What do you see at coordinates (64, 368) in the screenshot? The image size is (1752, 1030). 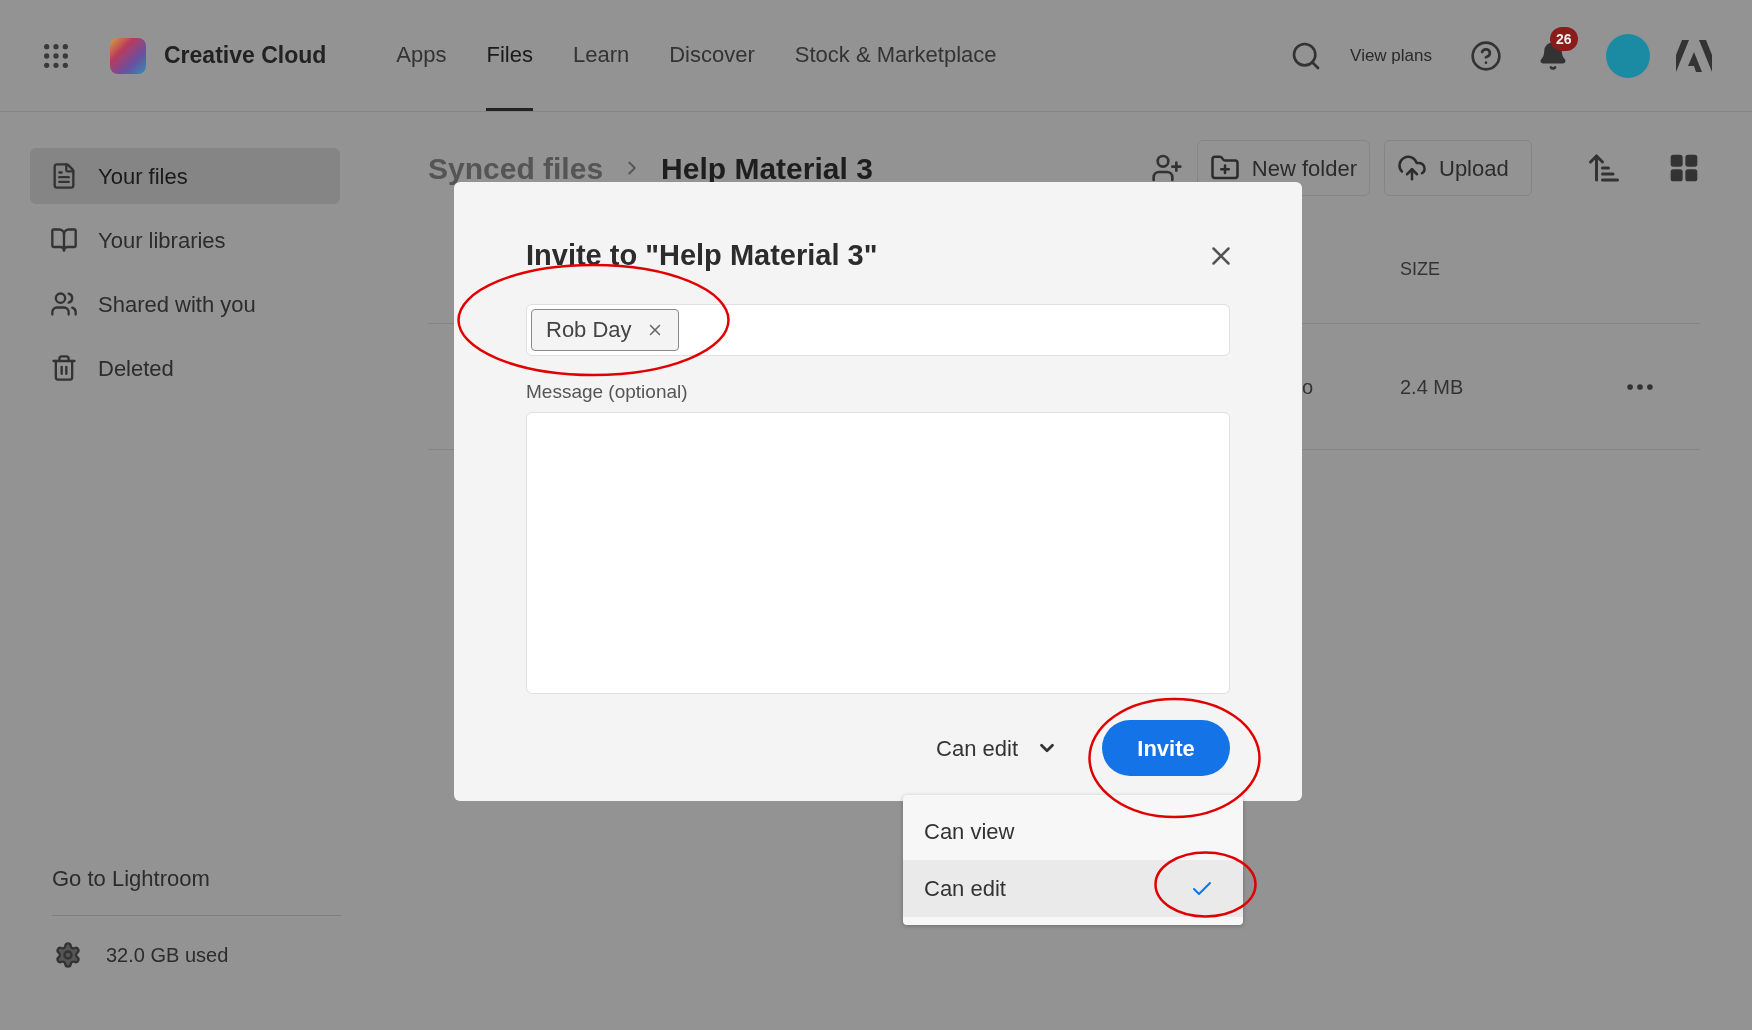 I see `trash-icon` at bounding box center [64, 368].